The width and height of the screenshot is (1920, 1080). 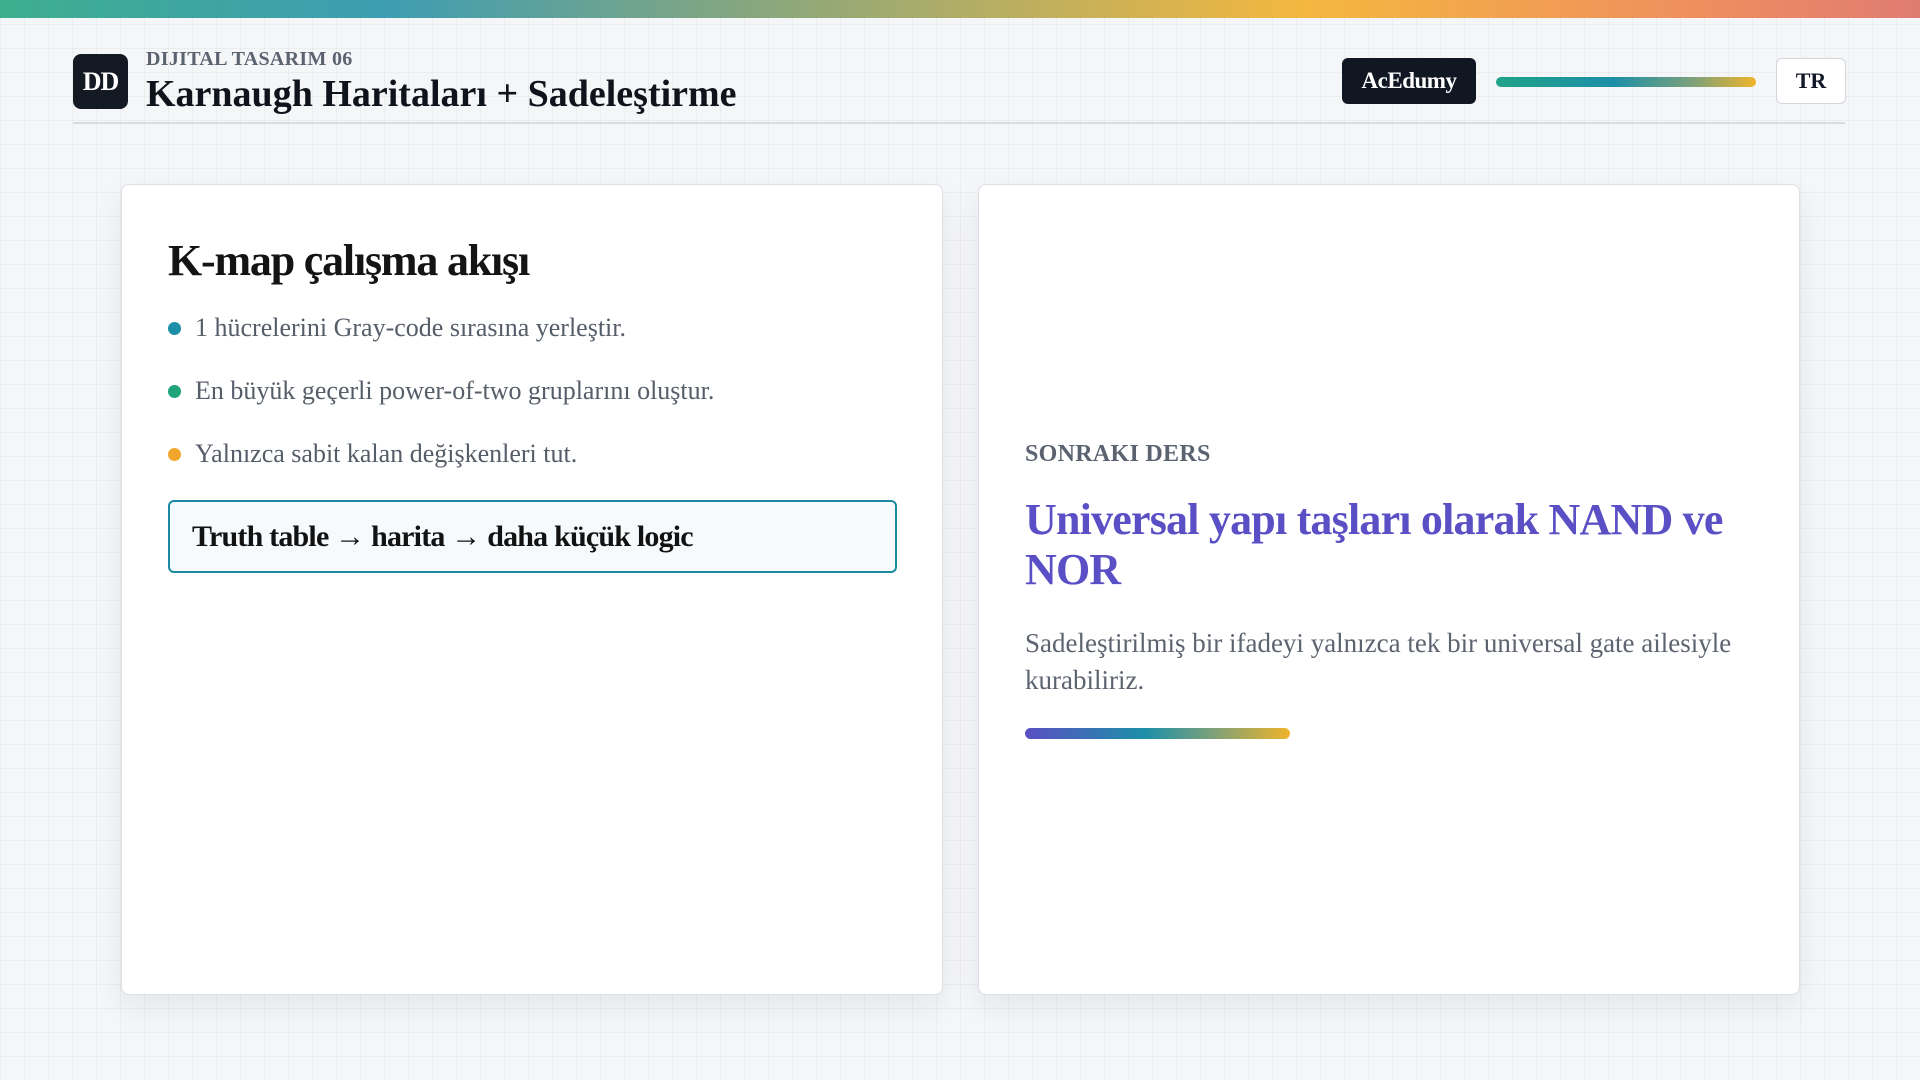 What do you see at coordinates (1409, 81) in the screenshot?
I see `brand-badge: AcEdumy` at bounding box center [1409, 81].